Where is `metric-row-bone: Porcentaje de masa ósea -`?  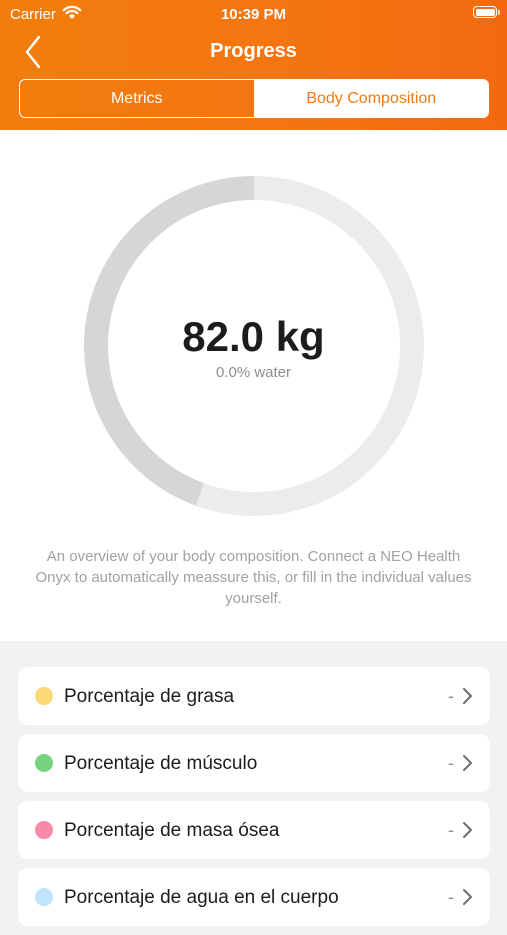
metric-row-bone: Porcentaje de masa ósea - is located at coordinates (254, 830).